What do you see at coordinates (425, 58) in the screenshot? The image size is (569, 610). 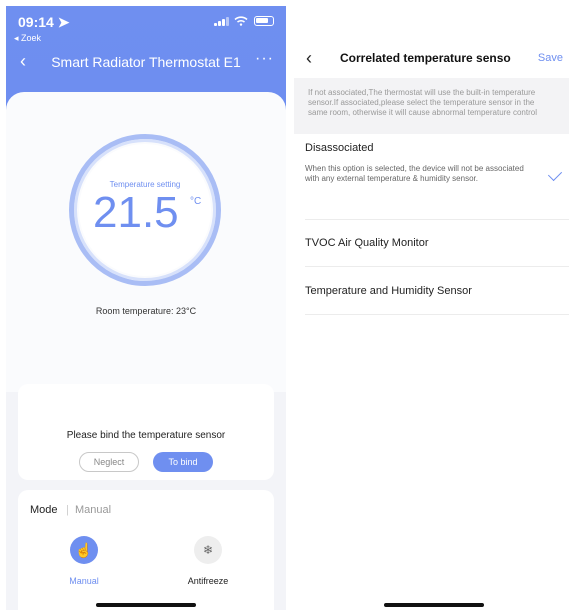 I see `page-title: Correlated temperature senso` at bounding box center [425, 58].